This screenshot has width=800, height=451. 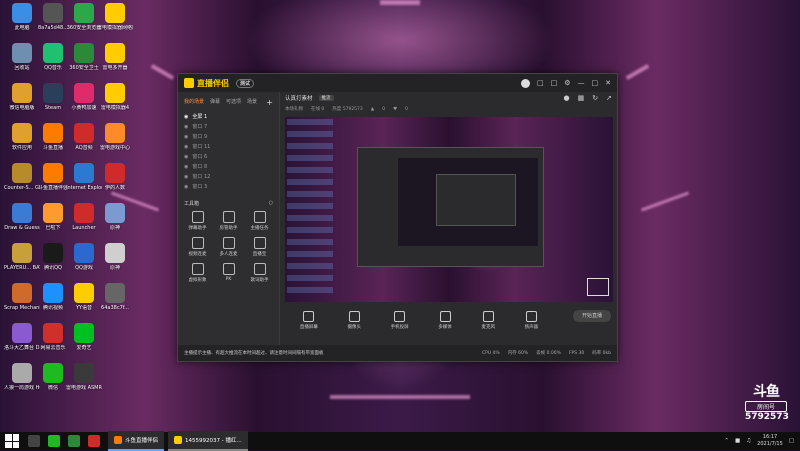 What do you see at coordinates (84, 337) in the screenshot?
I see `desktop-icon: 爱奇艺` at bounding box center [84, 337].